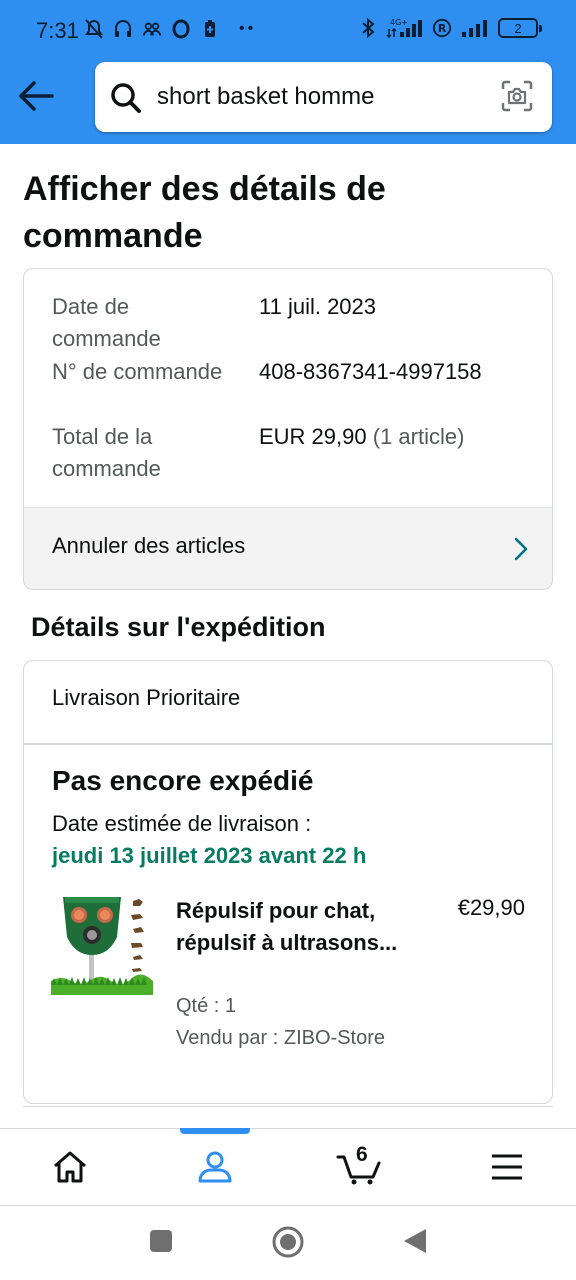  Describe the element at coordinates (215, 1167) in the screenshot. I see `account-icon` at that location.